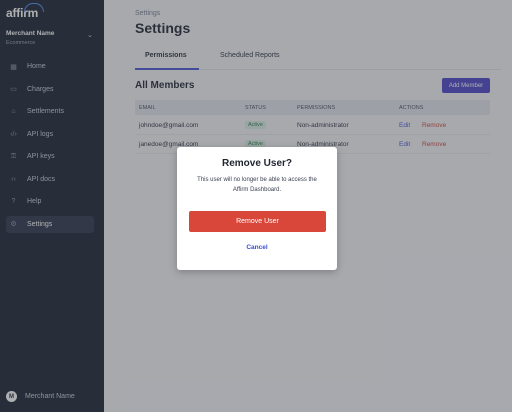  Describe the element at coordinates (257, 221) in the screenshot. I see `remove-user-button: Remove User` at that location.